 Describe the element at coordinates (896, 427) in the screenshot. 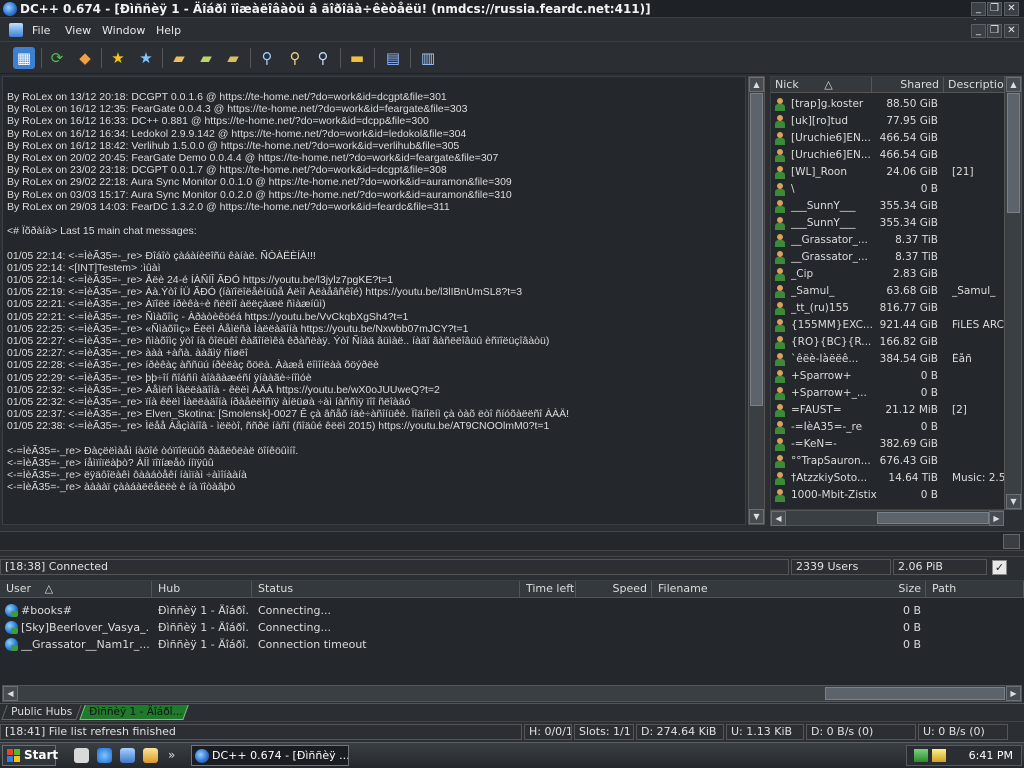

I see `user-row: -=ÌèÃ35=-_re 0 B` at that location.